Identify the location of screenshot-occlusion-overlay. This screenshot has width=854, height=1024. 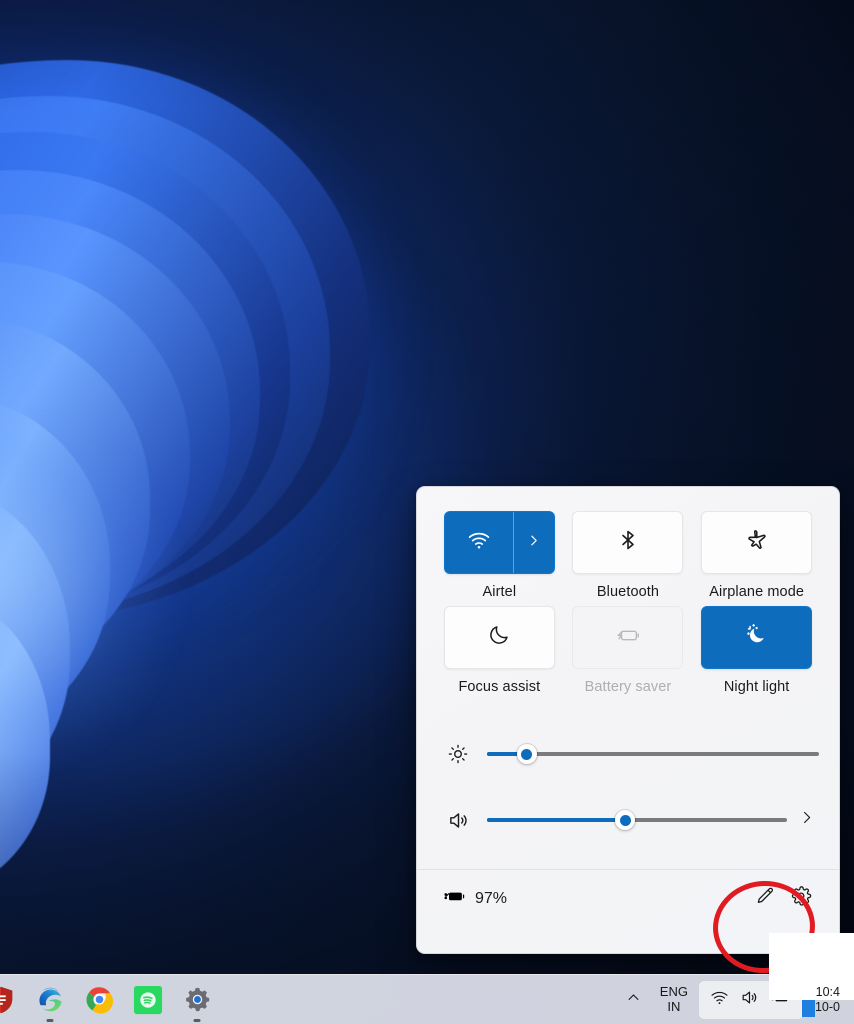
(811, 966).